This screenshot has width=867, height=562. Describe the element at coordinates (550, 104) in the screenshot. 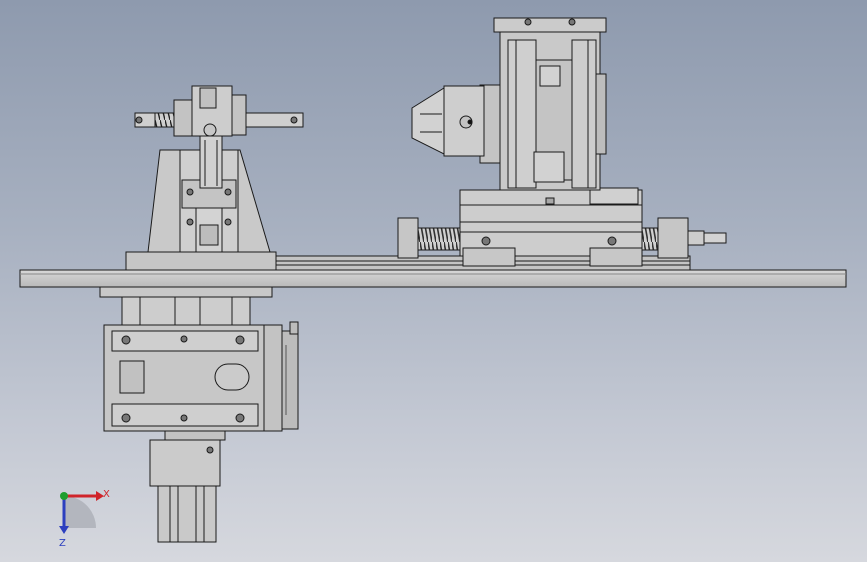

I see `right-gearhead` at that location.